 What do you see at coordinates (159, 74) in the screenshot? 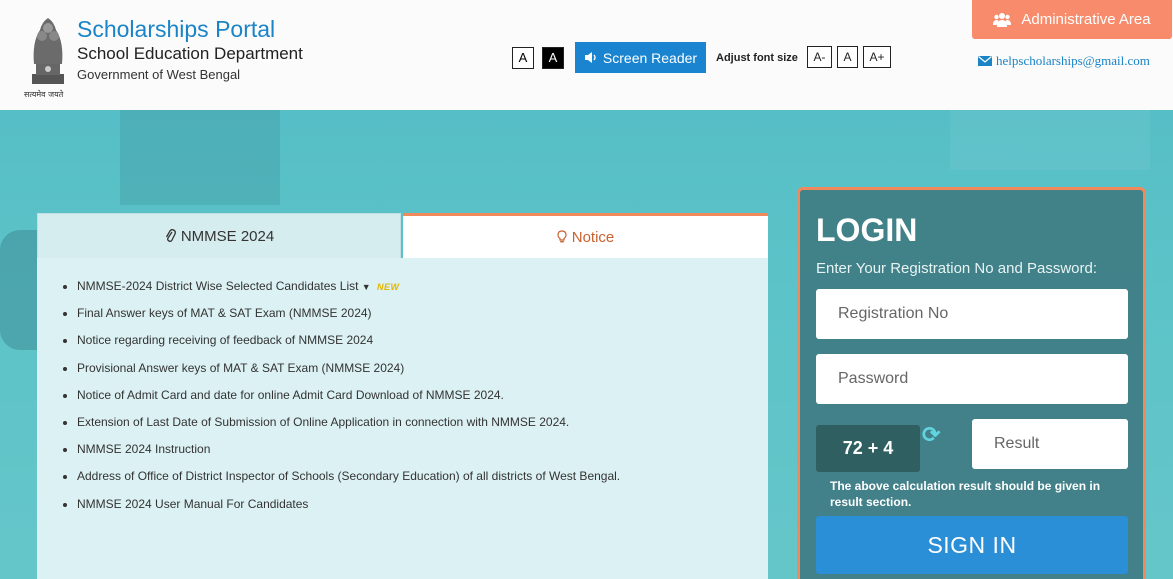
I see `government-title: Government of West Bengal` at bounding box center [159, 74].